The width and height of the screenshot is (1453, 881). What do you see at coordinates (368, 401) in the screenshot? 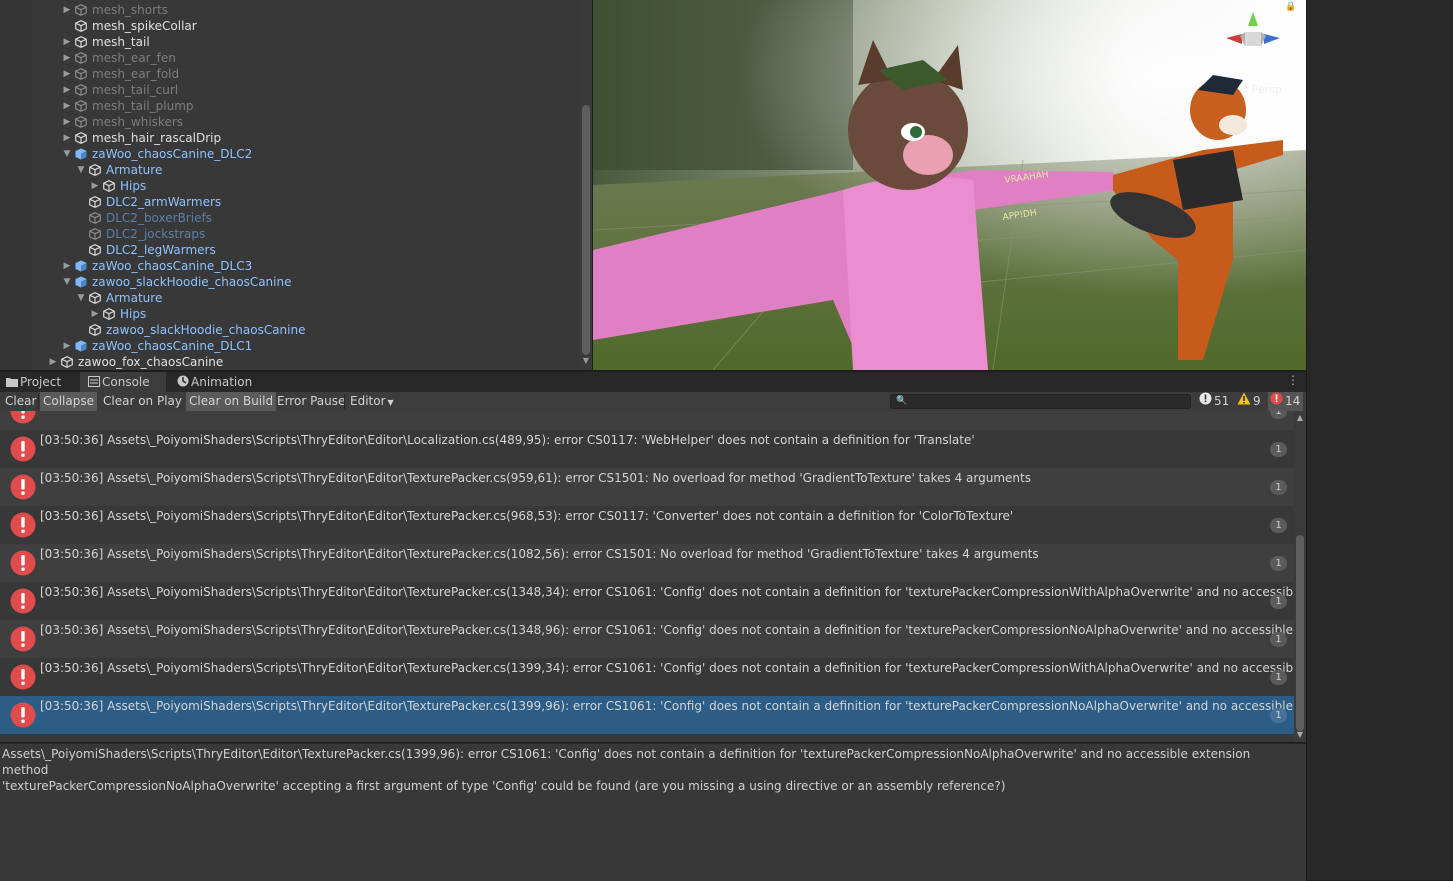
I see `editor-dropdown-label: Editor` at bounding box center [368, 401].